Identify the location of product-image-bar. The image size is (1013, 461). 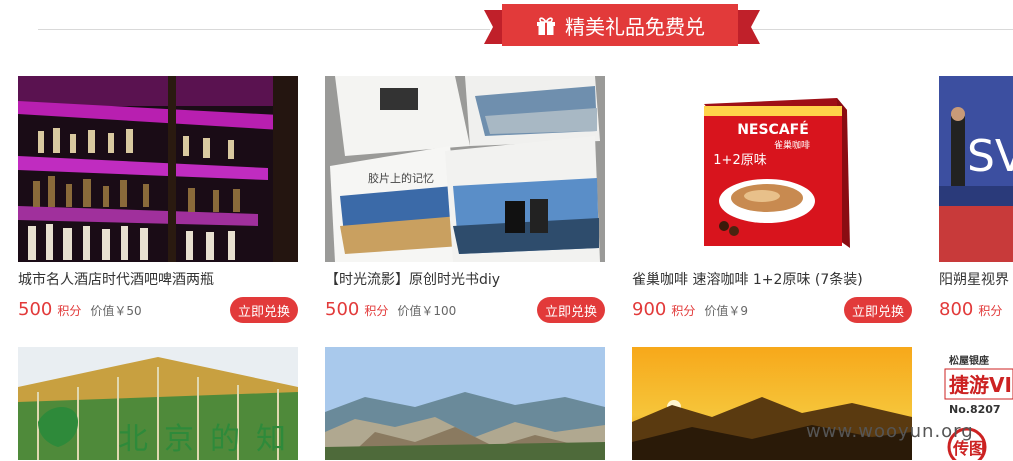
(158, 169).